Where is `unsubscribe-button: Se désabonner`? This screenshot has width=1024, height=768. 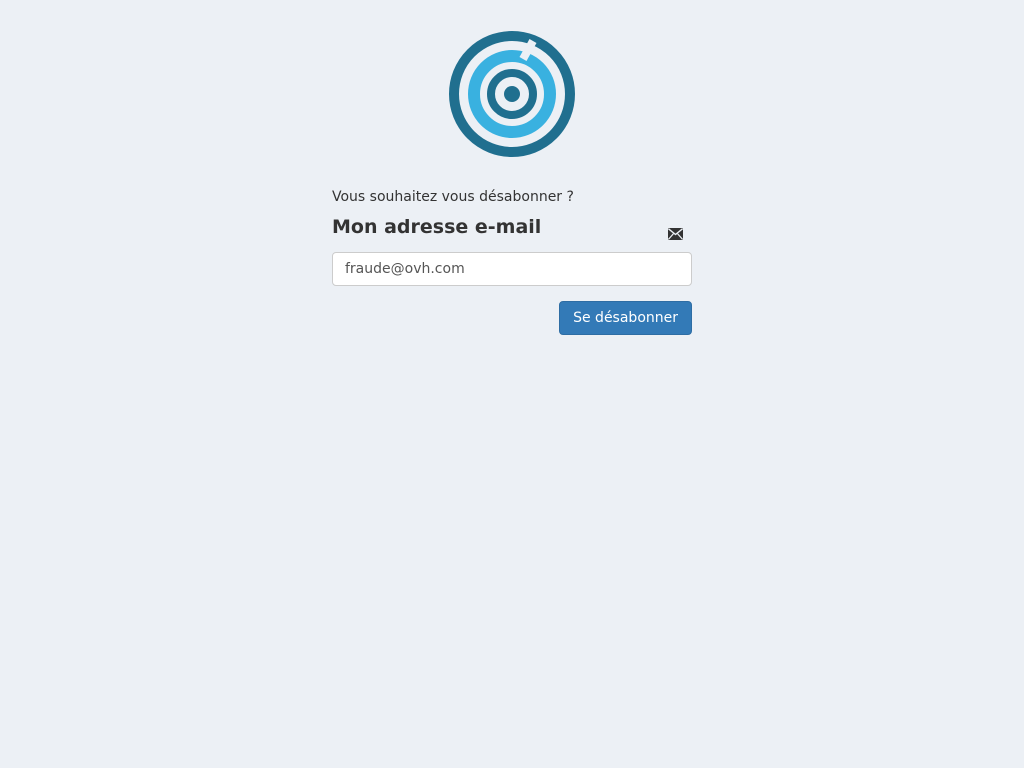
unsubscribe-button: Se désabonner is located at coordinates (625, 318).